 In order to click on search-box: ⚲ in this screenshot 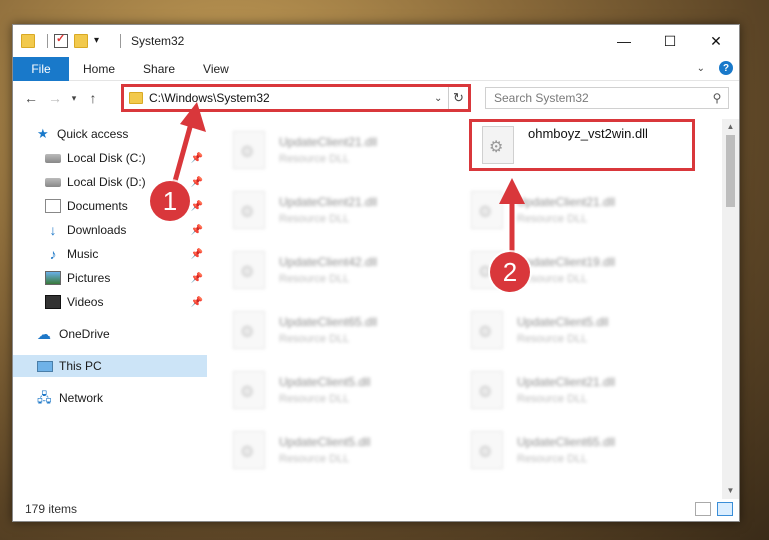, I will do `click(607, 98)`.